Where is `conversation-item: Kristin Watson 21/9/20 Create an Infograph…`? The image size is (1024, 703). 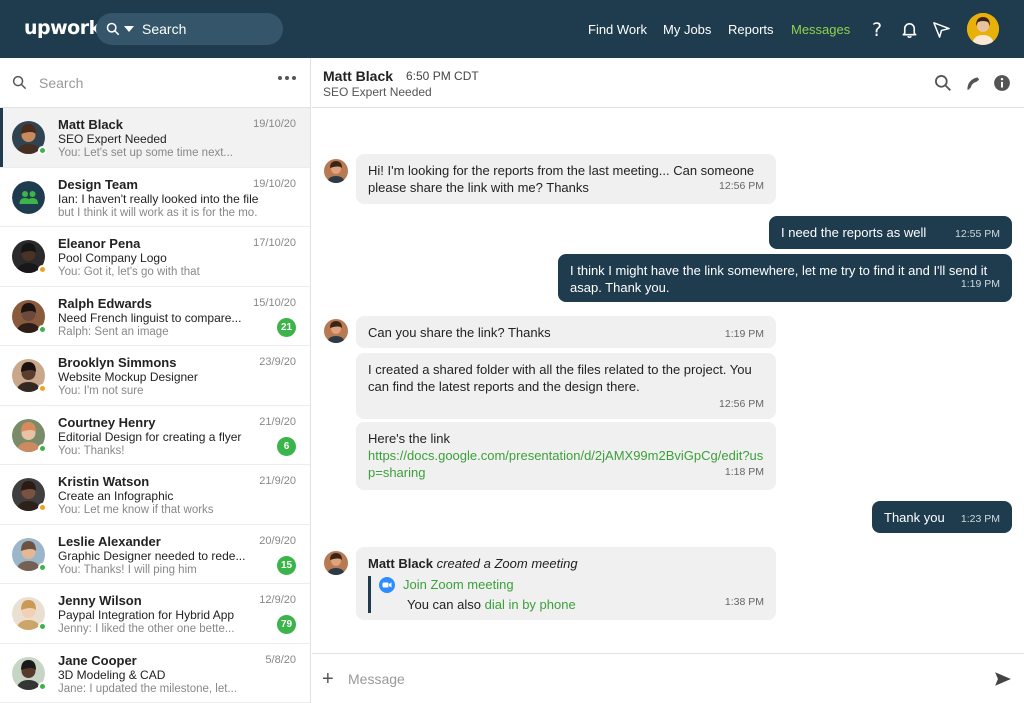 conversation-item: Kristin Watson 21/9/20 Create an Infograph… is located at coordinates (155, 495).